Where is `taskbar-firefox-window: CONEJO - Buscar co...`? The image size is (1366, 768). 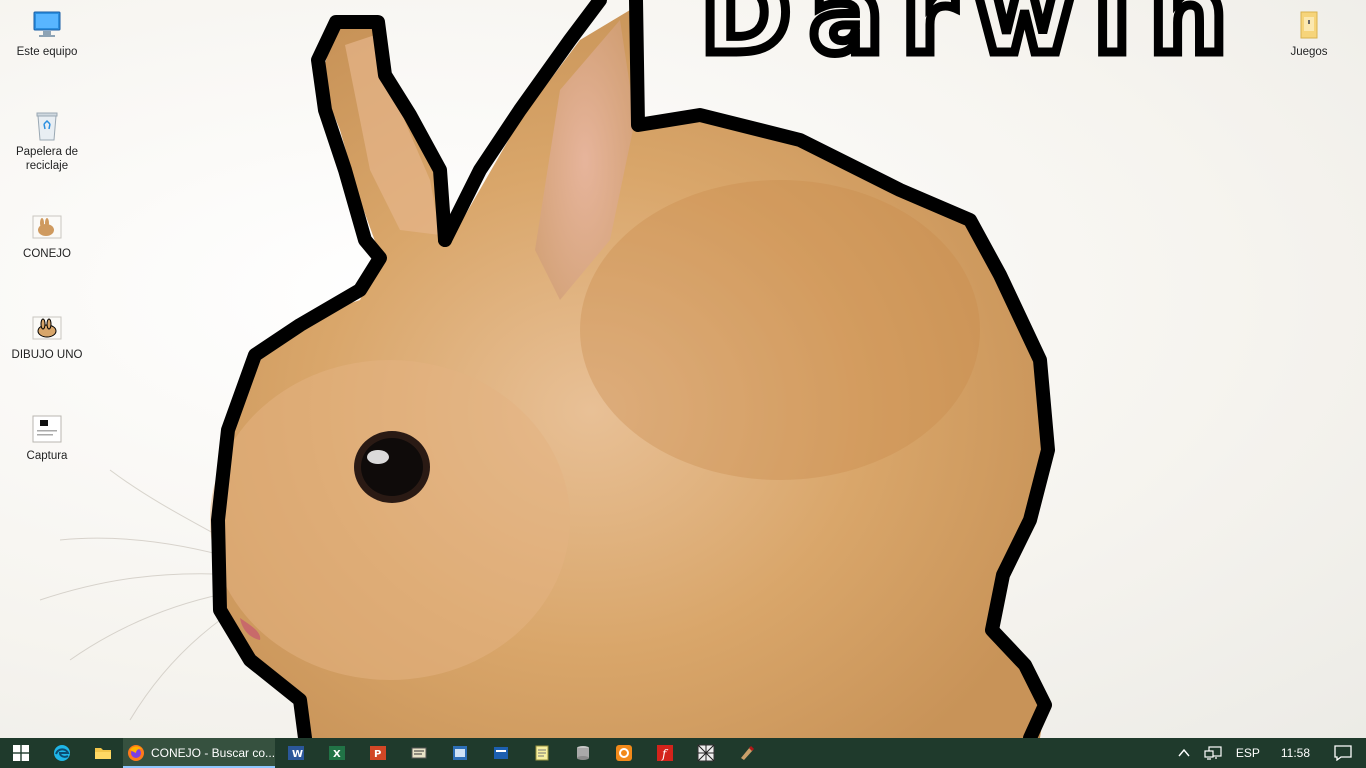 taskbar-firefox-window: CONEJO - Buscar co... is located at coordinates (199, 753).